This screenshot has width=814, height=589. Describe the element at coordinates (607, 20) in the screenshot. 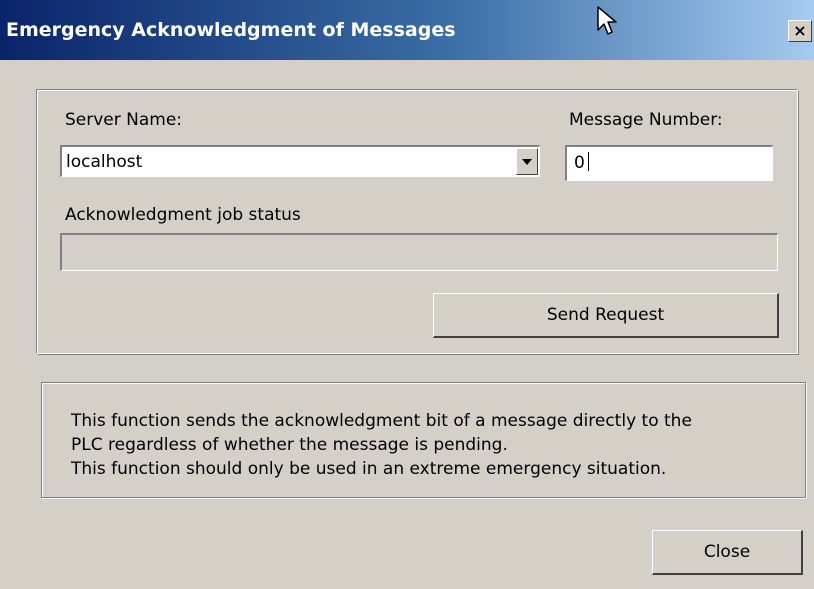

I see `mouse-pointer-icon` at that location.